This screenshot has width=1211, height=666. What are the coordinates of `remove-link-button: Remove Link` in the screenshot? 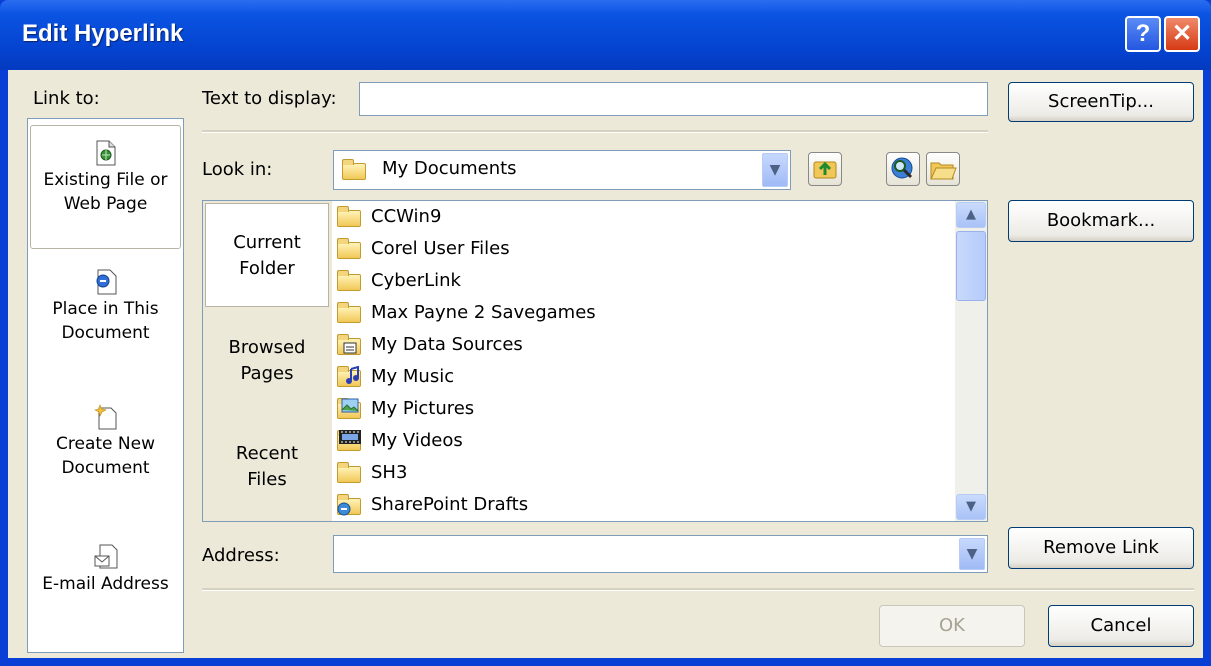 It's located at (1101, 548).